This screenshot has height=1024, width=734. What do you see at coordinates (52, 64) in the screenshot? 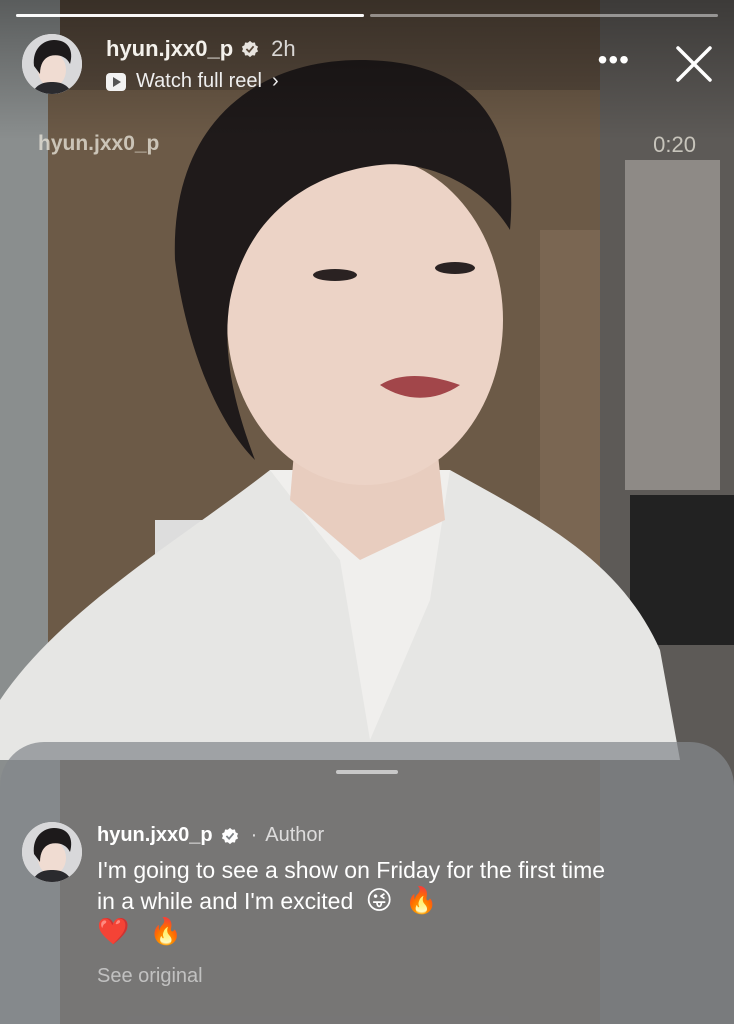
I see `avatar` at bounding box center [52, 64].